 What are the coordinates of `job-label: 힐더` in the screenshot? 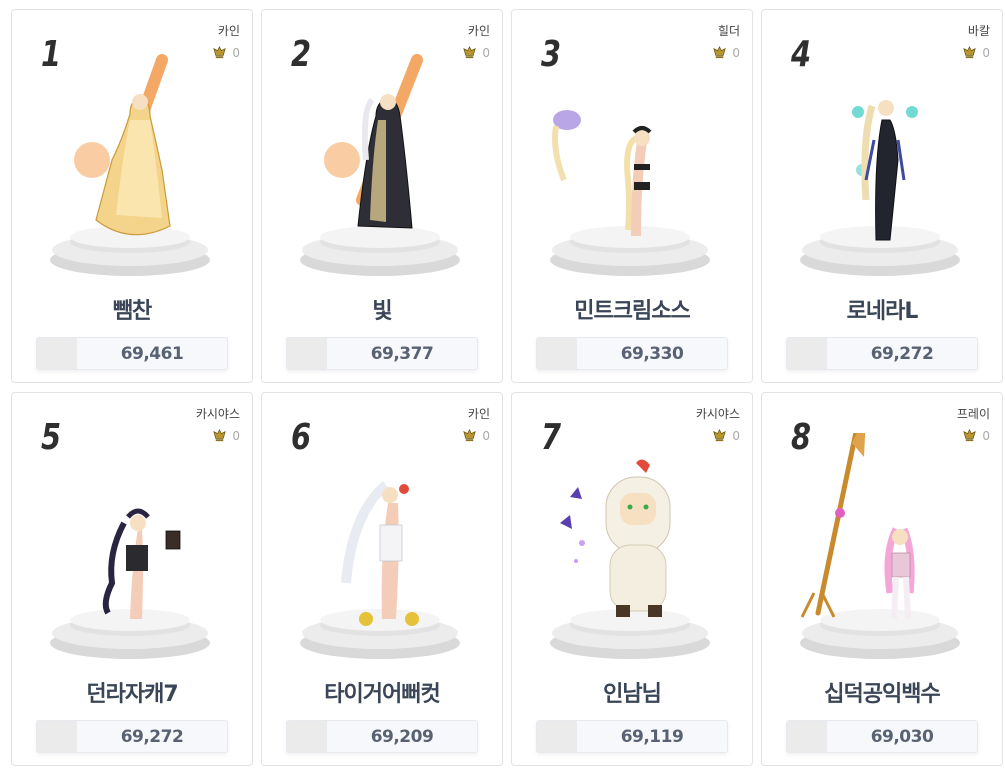 It's located at (728, 31).